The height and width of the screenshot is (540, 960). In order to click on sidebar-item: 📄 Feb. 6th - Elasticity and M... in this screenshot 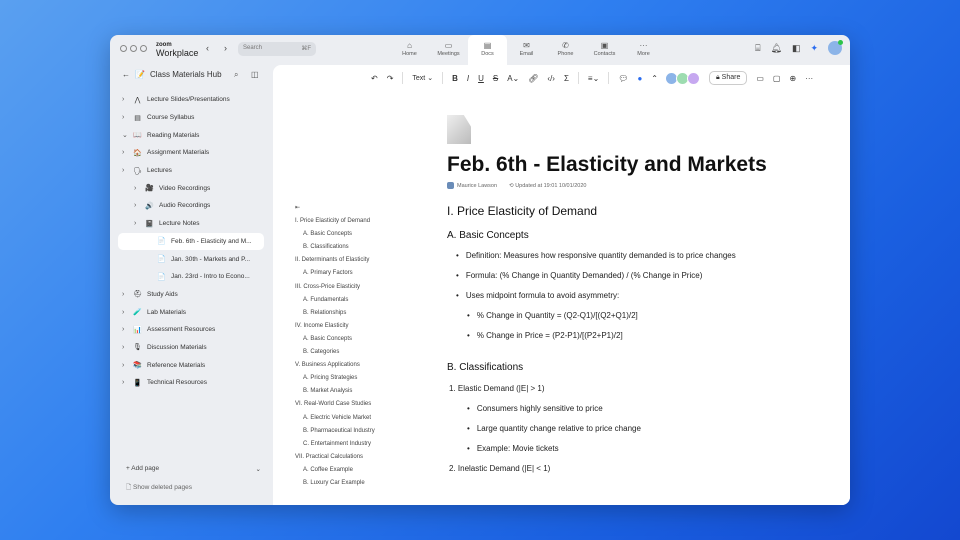, I will do `click(191, 241)`.